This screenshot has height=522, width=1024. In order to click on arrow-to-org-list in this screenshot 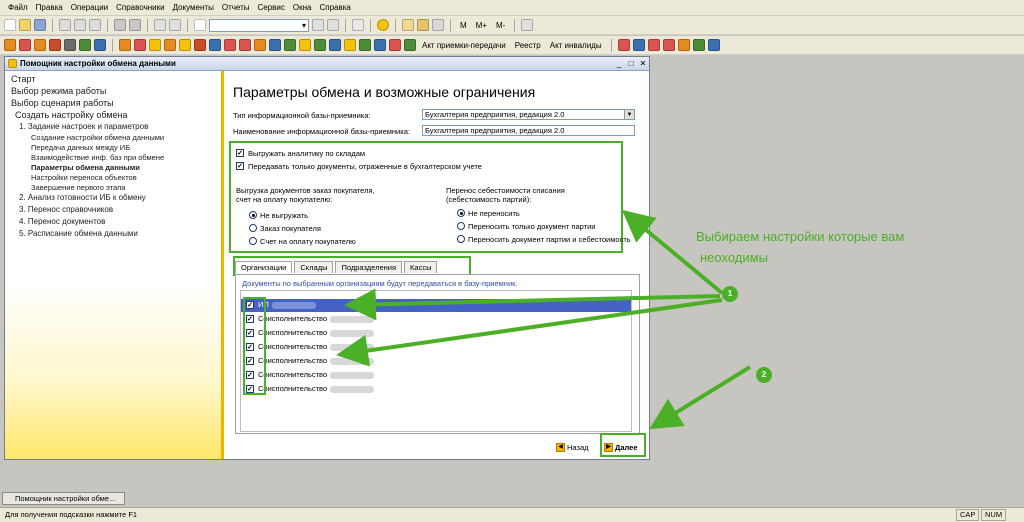, I will do `click(529, 332)`.